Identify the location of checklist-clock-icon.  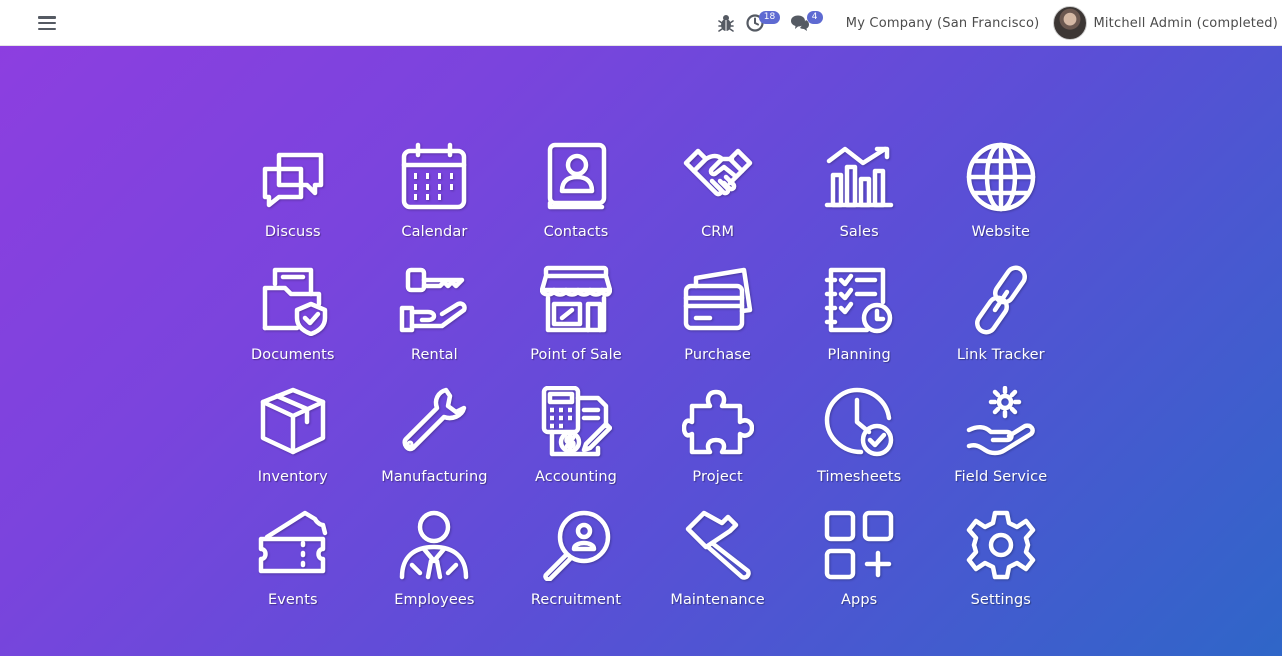
(858, 300).